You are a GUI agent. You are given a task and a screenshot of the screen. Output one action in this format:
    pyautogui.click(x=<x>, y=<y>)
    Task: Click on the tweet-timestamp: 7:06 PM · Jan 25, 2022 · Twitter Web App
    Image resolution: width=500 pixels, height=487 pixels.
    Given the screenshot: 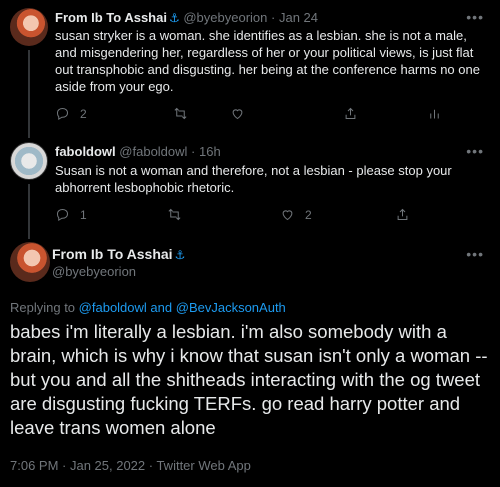 What is the action you would take?
    pyautogui.click(x=130, y=465)
    